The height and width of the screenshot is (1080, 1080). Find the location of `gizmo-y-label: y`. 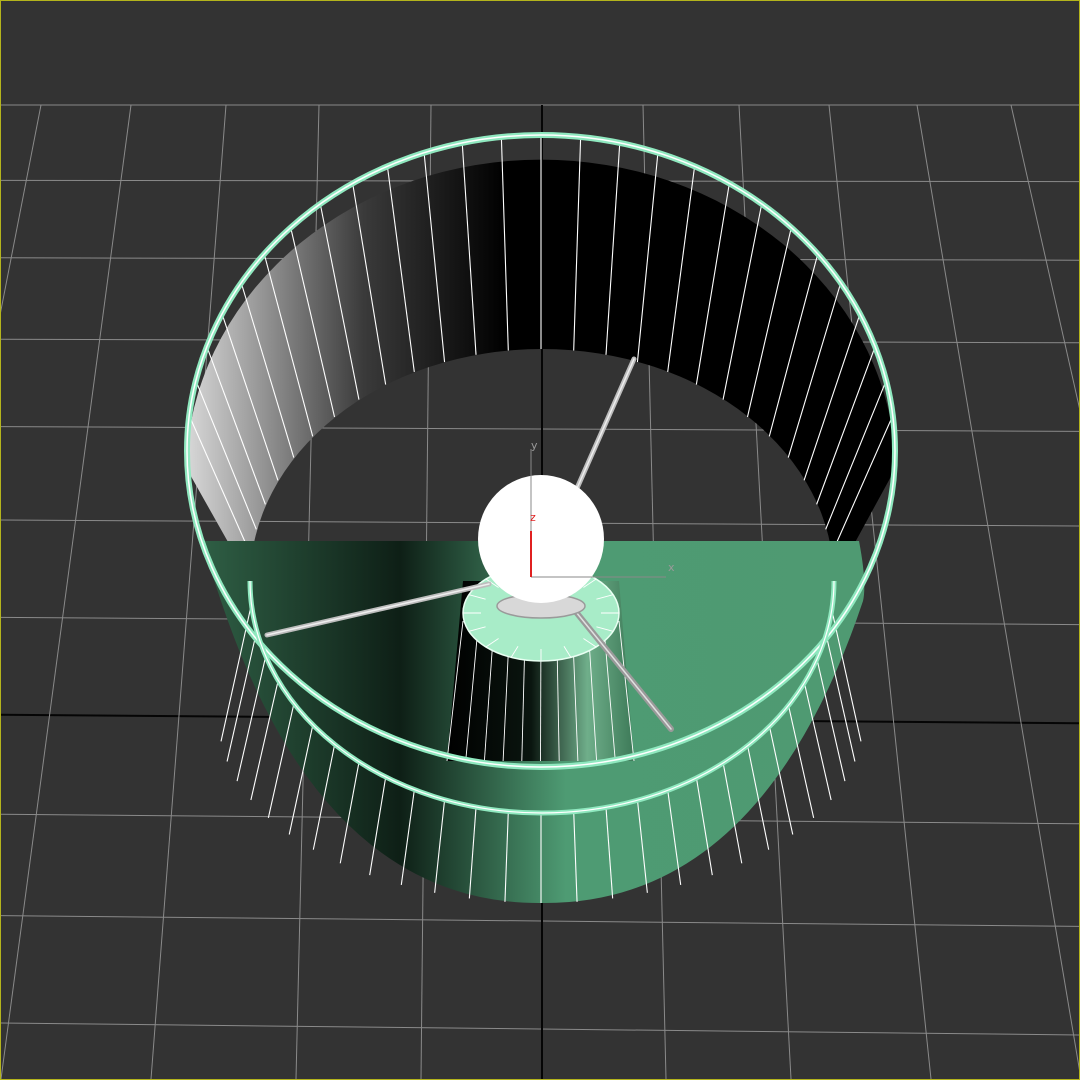

gizmo-y-label: y is located at coordinates (534, 445).